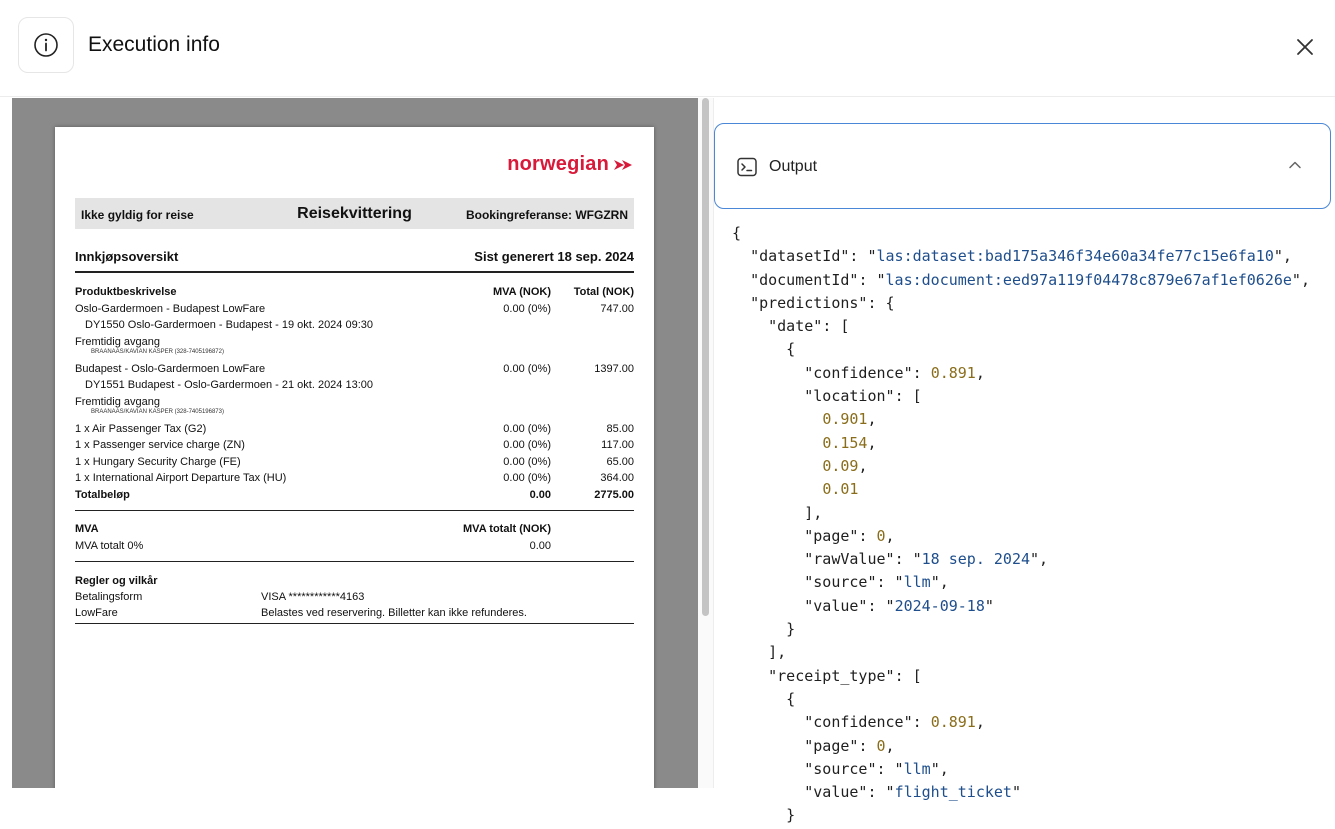 This screenshot has width=1335, height=829. I want to click on purchase-overview-title: Innkjøpsoversikt, so click(127, 256).